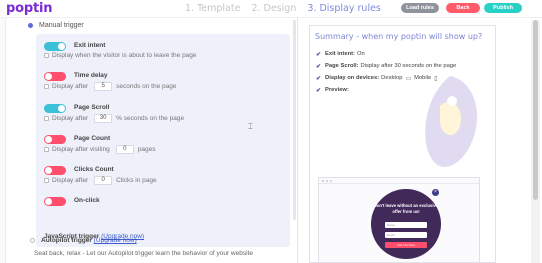  Describe the element at coordinates (399, 36) in the screenshot. I see `summary-title: Summary - when my poptin will show up?` at that location.